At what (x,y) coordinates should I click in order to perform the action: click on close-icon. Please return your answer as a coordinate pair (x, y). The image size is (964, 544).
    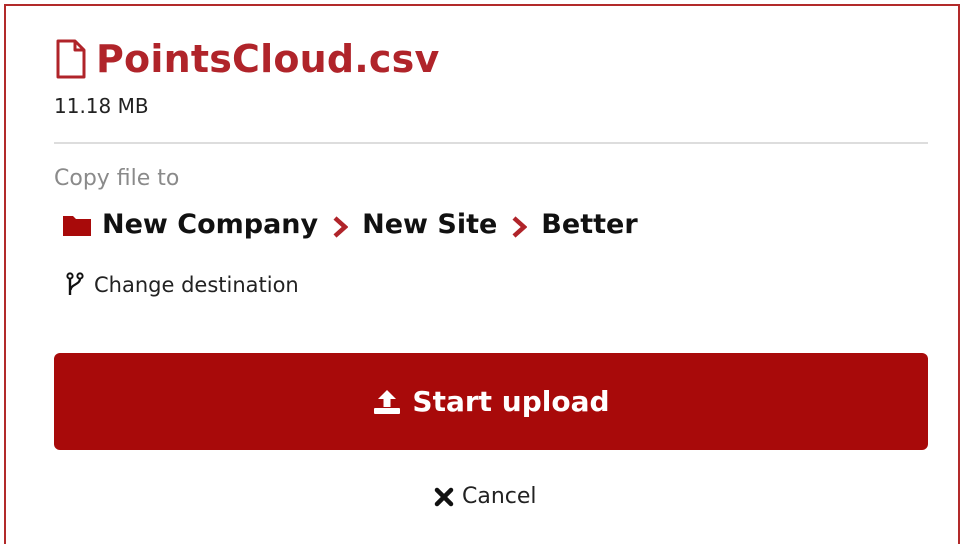
    Looking at the image, I should click on (444, 497).